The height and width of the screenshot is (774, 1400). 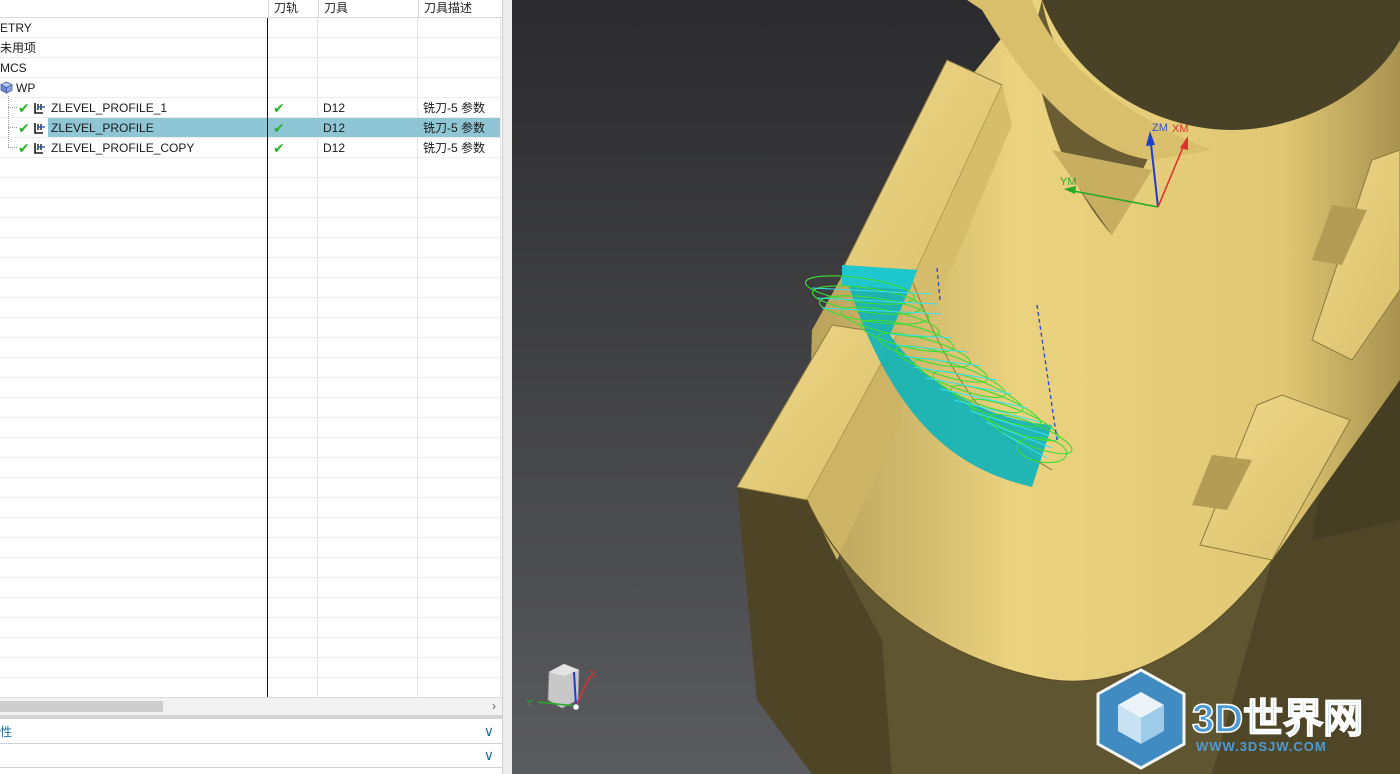 I want to click on tree-node-label: ETRY, so click(x=16, y=28).